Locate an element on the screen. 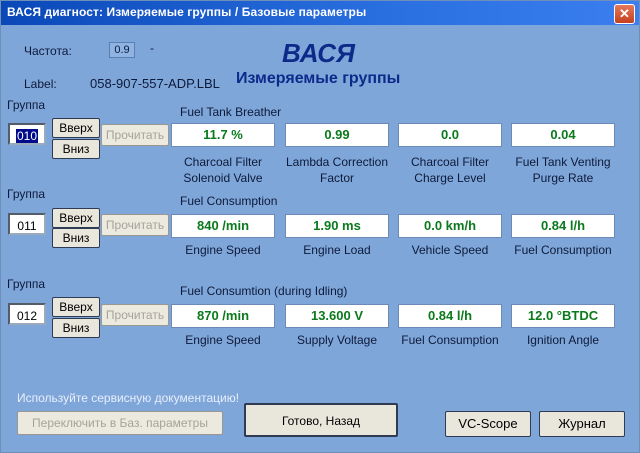  value-field: 840 /min is located at coordinates (223, 226).